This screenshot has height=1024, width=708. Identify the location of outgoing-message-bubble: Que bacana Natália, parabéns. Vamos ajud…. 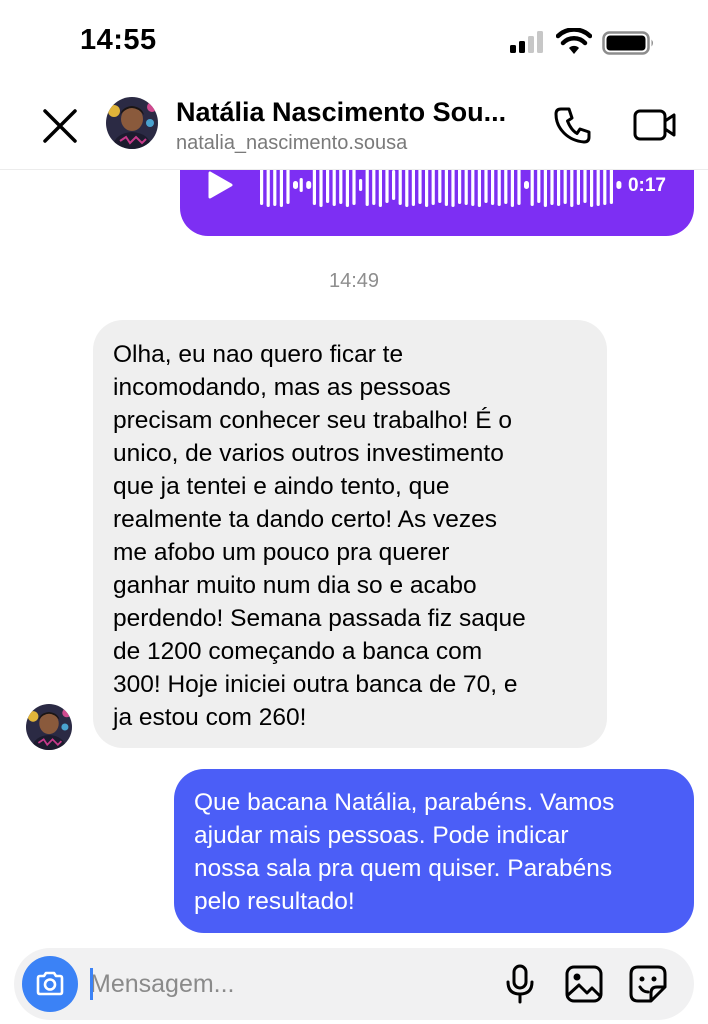
(434, 851).